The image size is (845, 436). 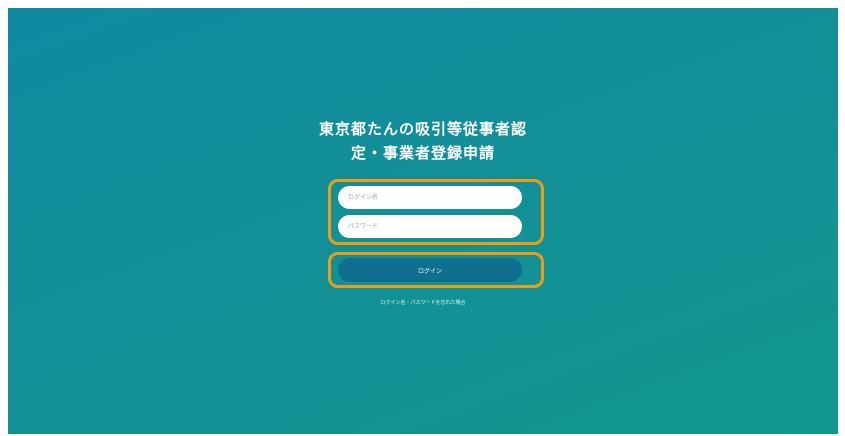 I want to click on page-title-line2: 定・事業者登録申請, so click(x=422, y=153).